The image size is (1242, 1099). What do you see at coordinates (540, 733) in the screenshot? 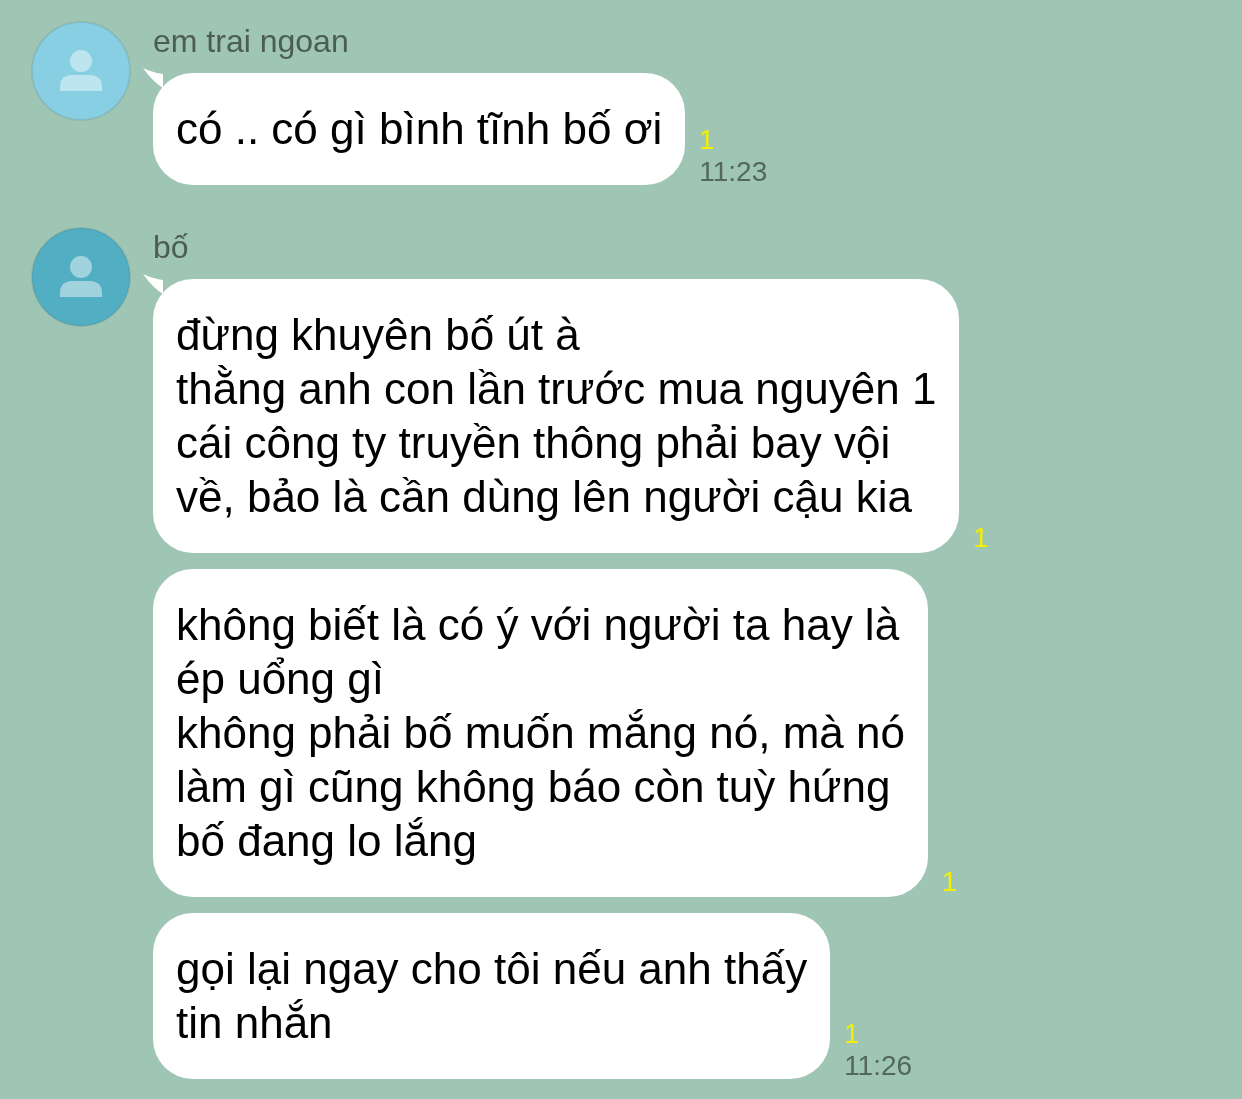
I see `message-text: không biết là có ý với người ta hay là ép uổng gì không phải bố muốn mắng nó, mà nó làm gì cũng không báo còn tuỳ hứng bố đang lo lắng` at bounding box center [540, 733].